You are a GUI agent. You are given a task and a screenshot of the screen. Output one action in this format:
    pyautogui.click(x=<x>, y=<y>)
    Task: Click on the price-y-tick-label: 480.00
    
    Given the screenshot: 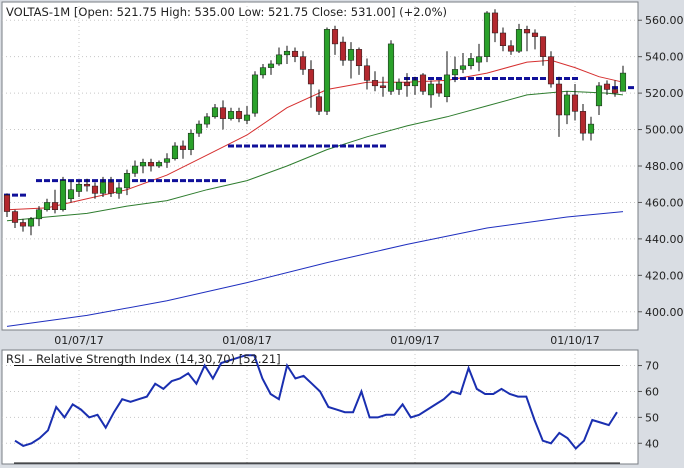 What is the action you would take?
    pyautogui.click(x=664, y=166)
    